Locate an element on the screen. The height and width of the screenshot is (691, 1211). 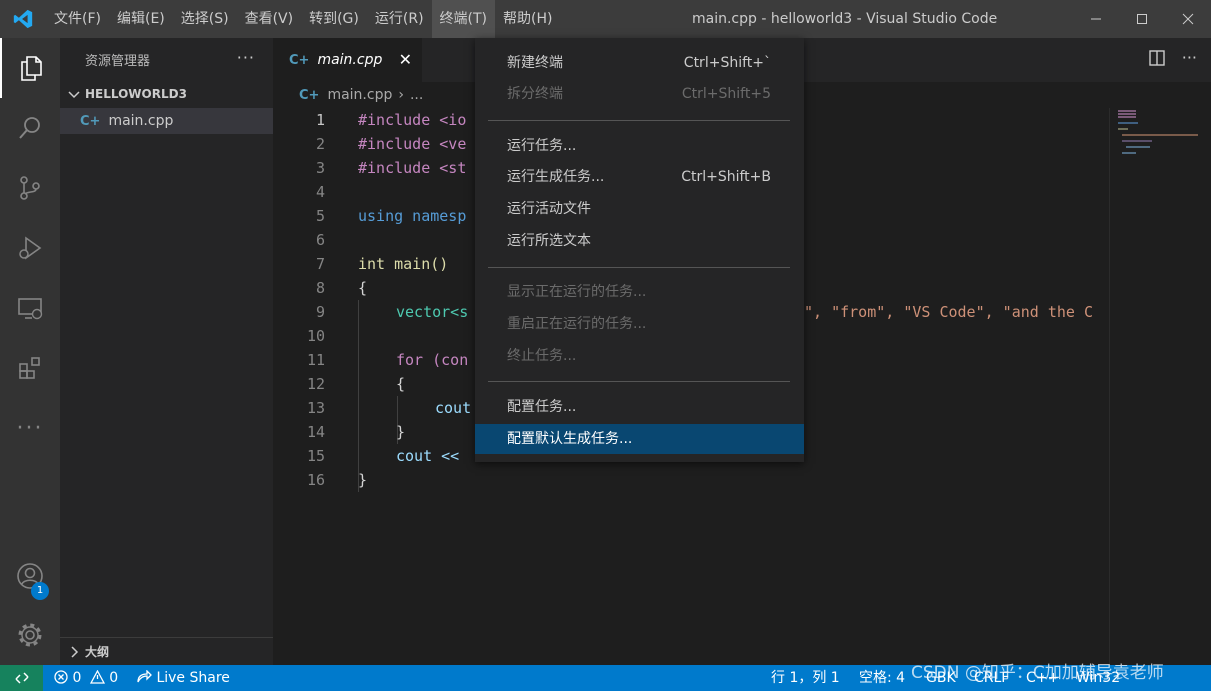
menu-edit: 编辑(E) is located at coordinates (141, 19).